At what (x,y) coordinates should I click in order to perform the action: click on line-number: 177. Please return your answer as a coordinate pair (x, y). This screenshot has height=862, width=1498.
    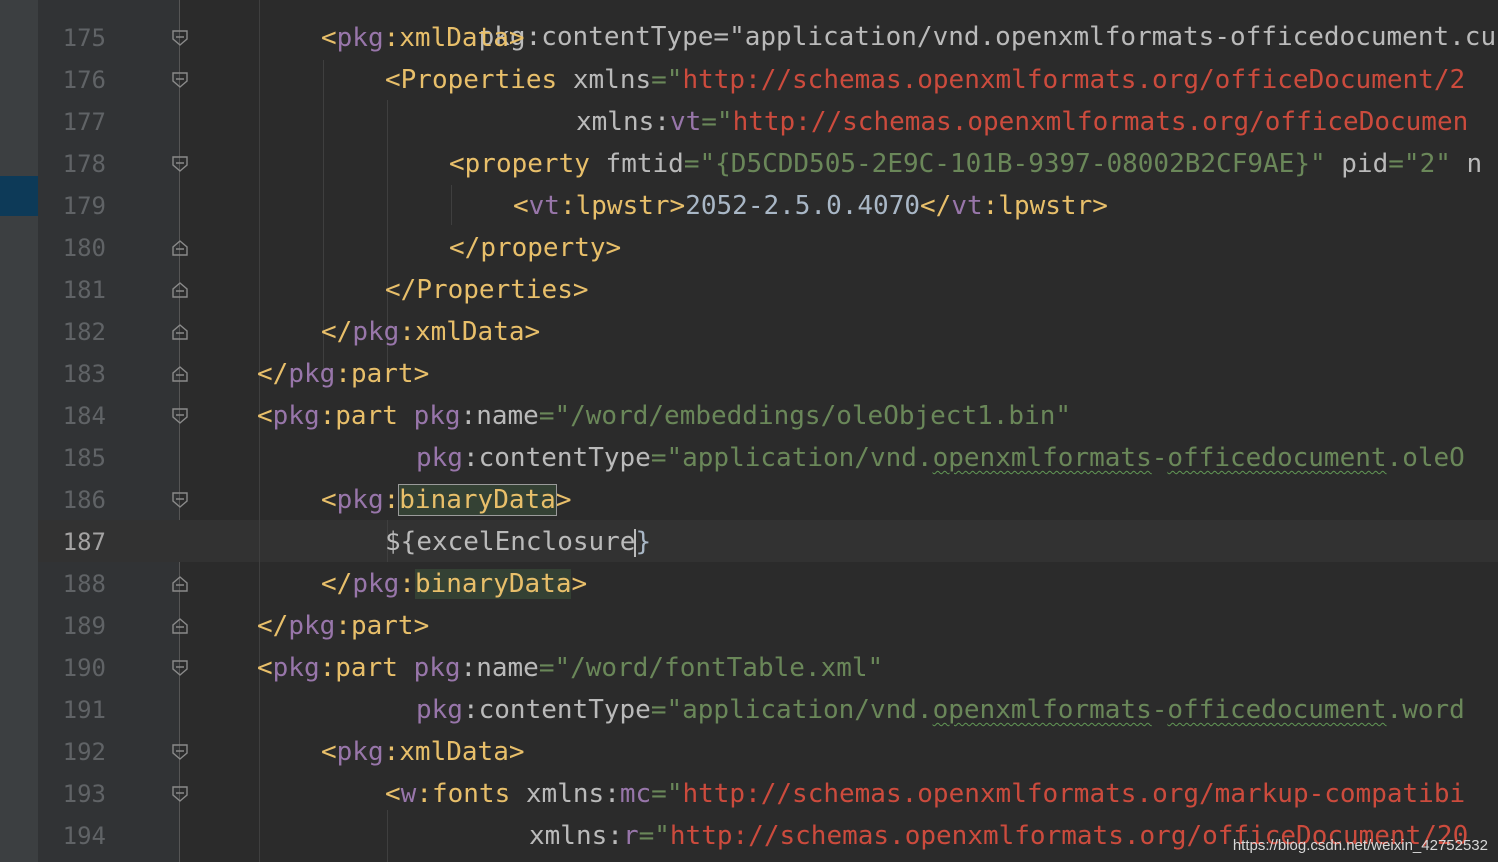
    Looking at the image, I should click on (73, 122).